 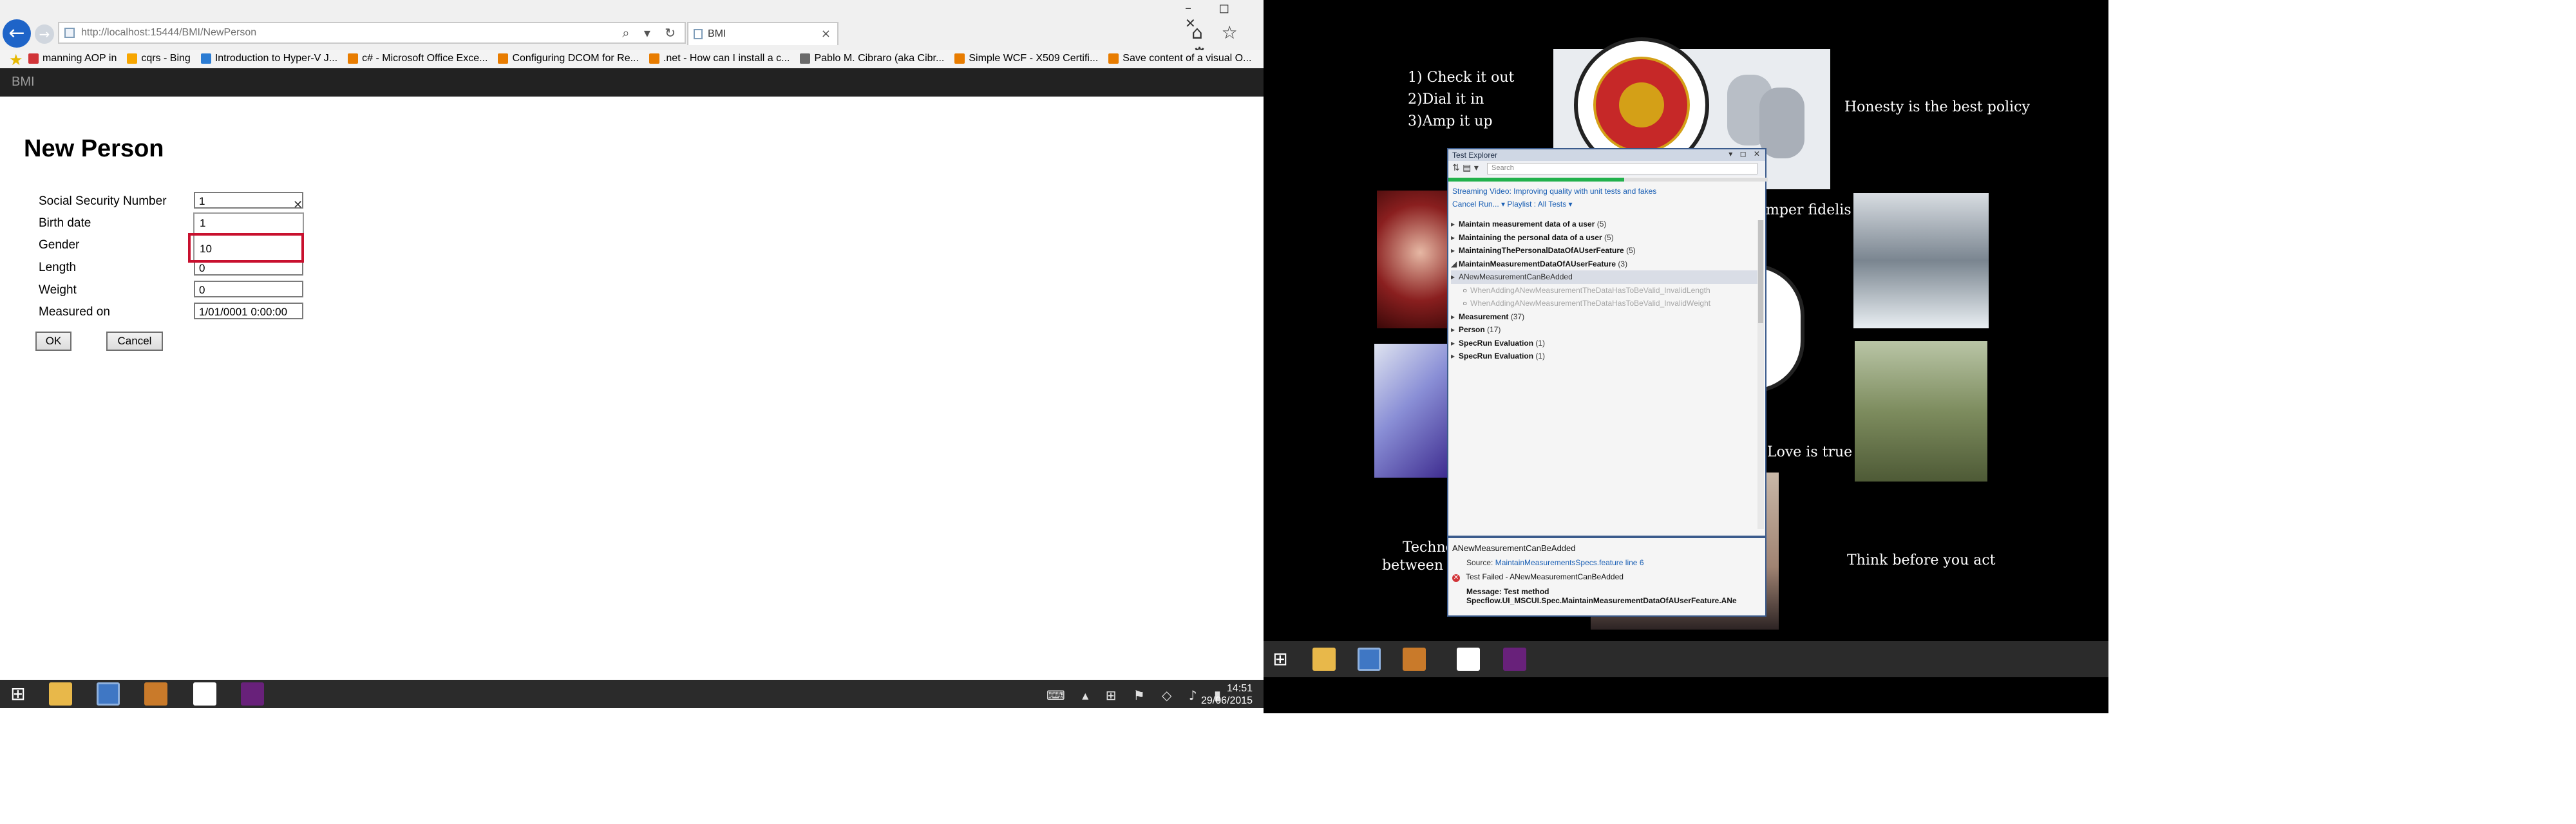 I want to click on test-actions: Cancel Run... ▾ Playlist : All Tests ▾, so click(x=1512, y=204).